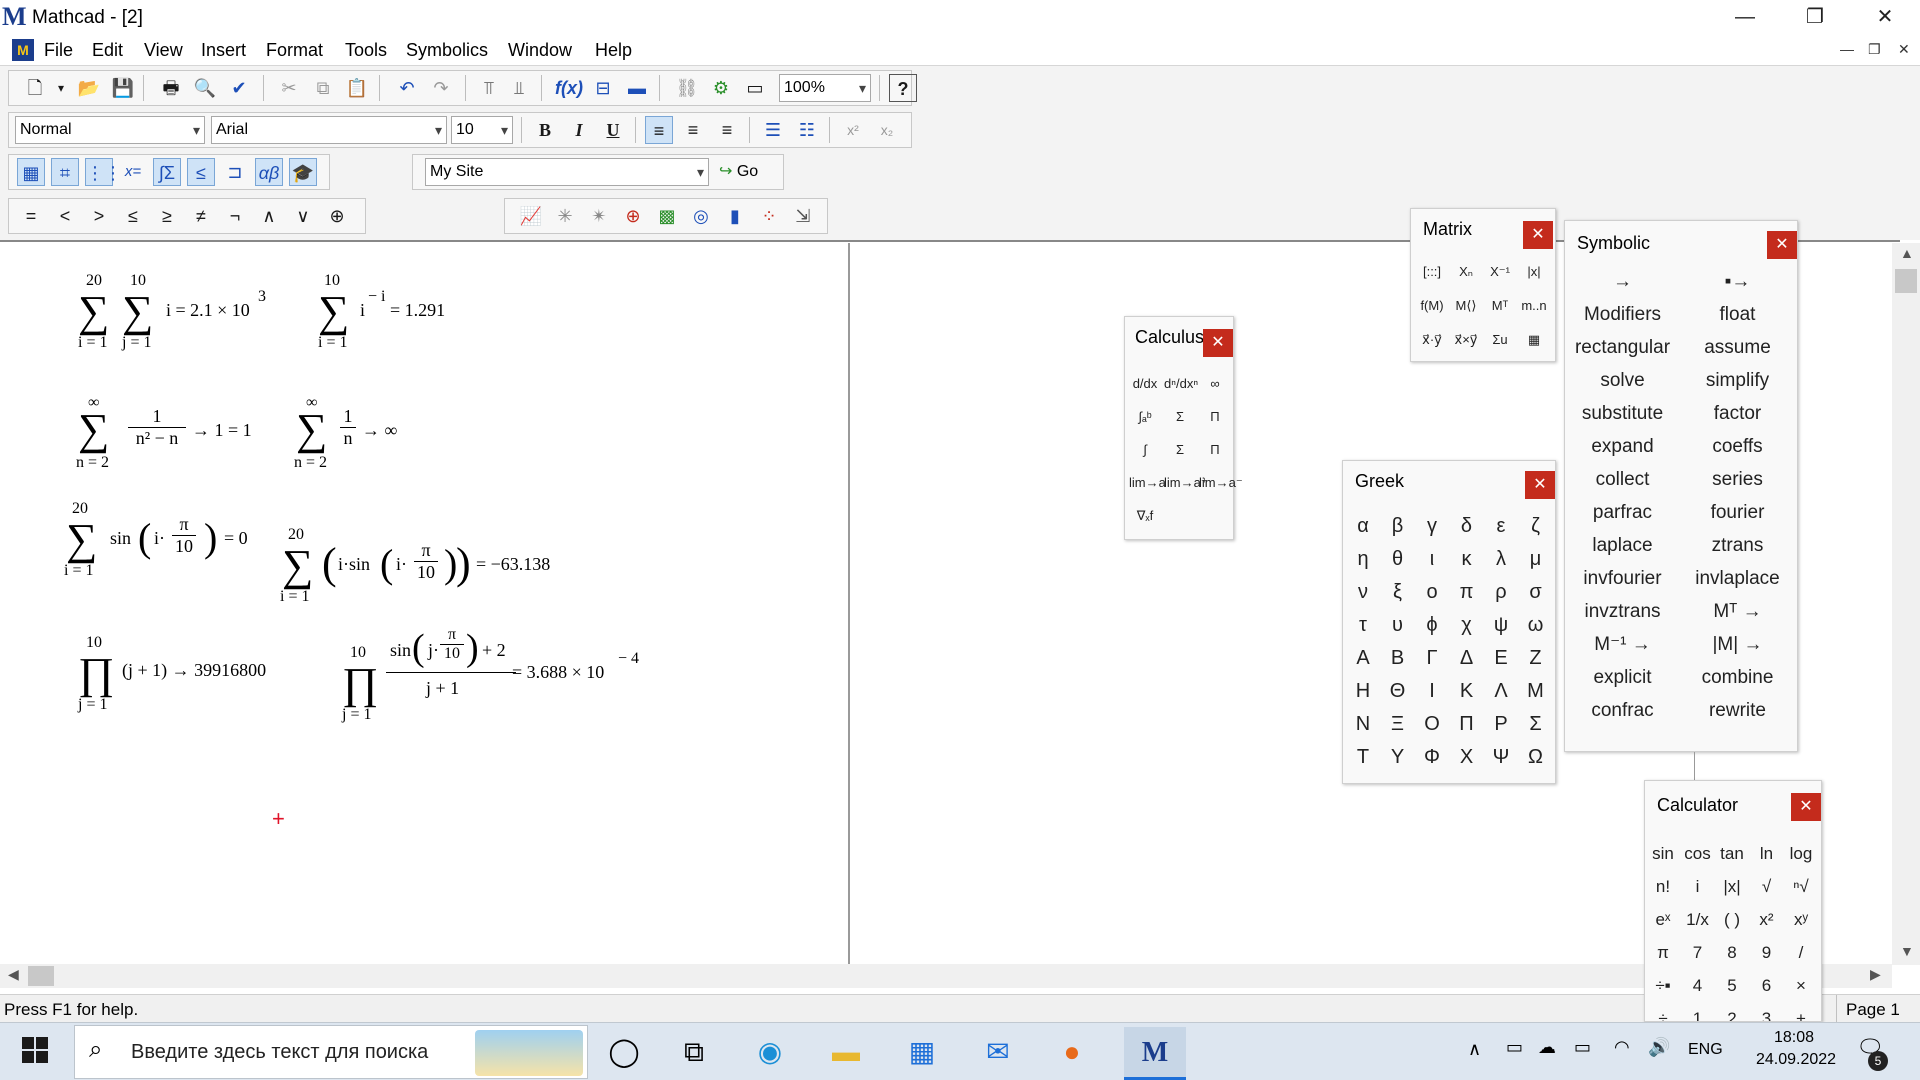  I want to click on calculus-button-8: Π, so click(1215, 450).